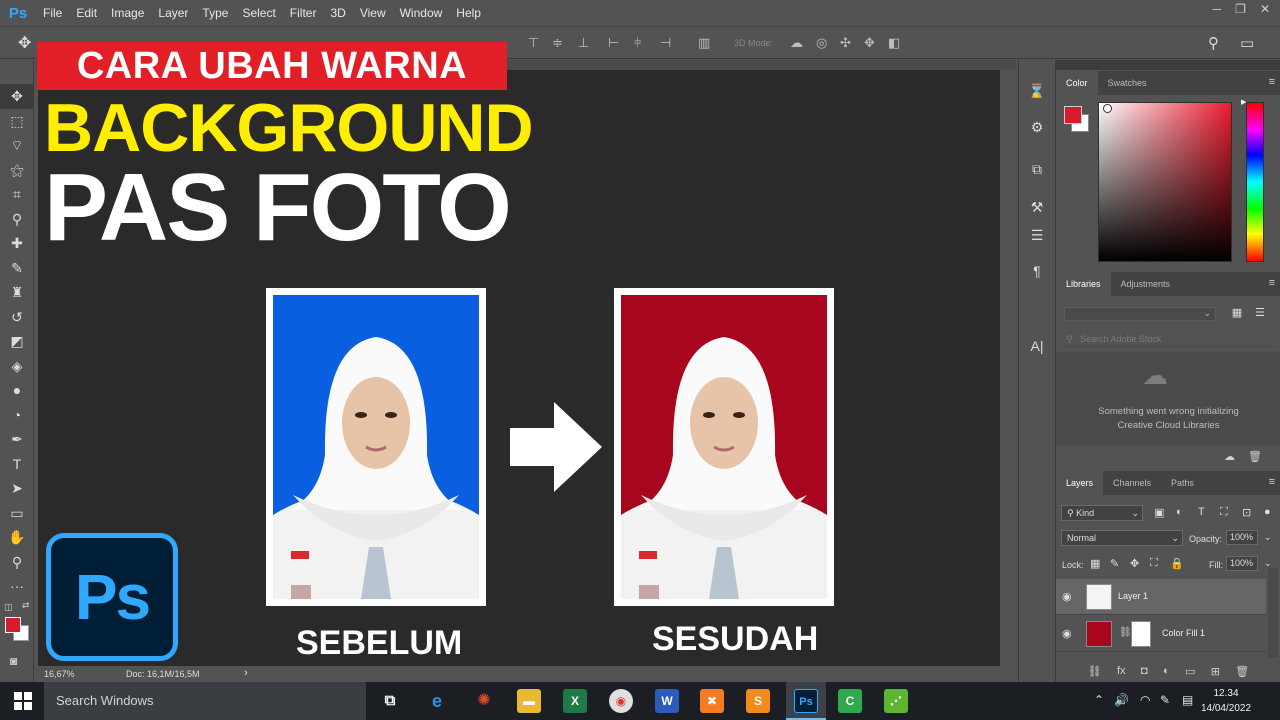 The image size is (1280, 720). Describe the element at coordinates (869, 43) in the screenshot. I see `3d-slide-icon: ✥` at that location.